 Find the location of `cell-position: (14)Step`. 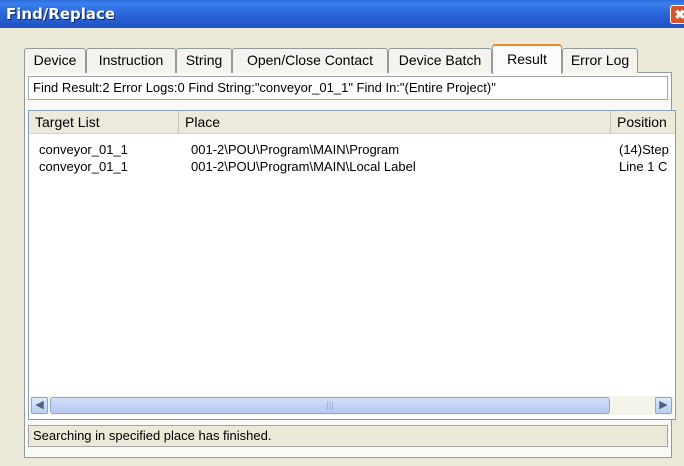

cell-position: (14)Step is located at coordinates (644, 149).